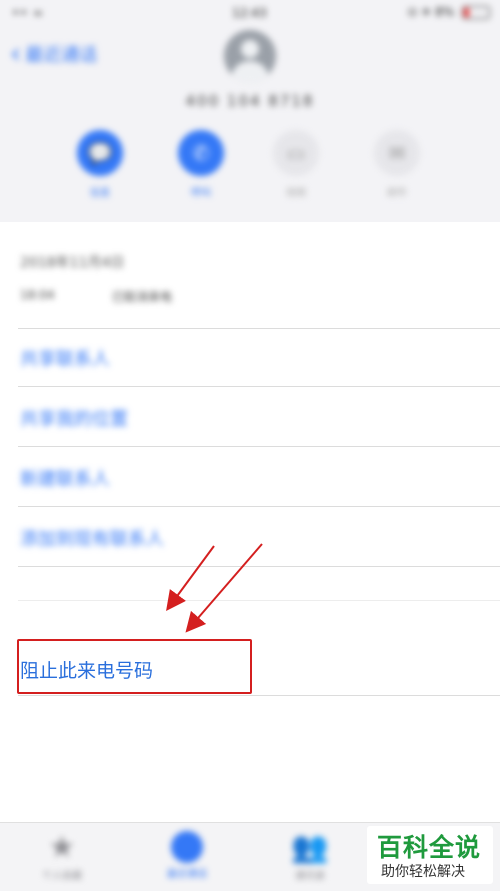 This screenshot has width=500, height=891. I want to click on clock-icon, so click(187, 847).